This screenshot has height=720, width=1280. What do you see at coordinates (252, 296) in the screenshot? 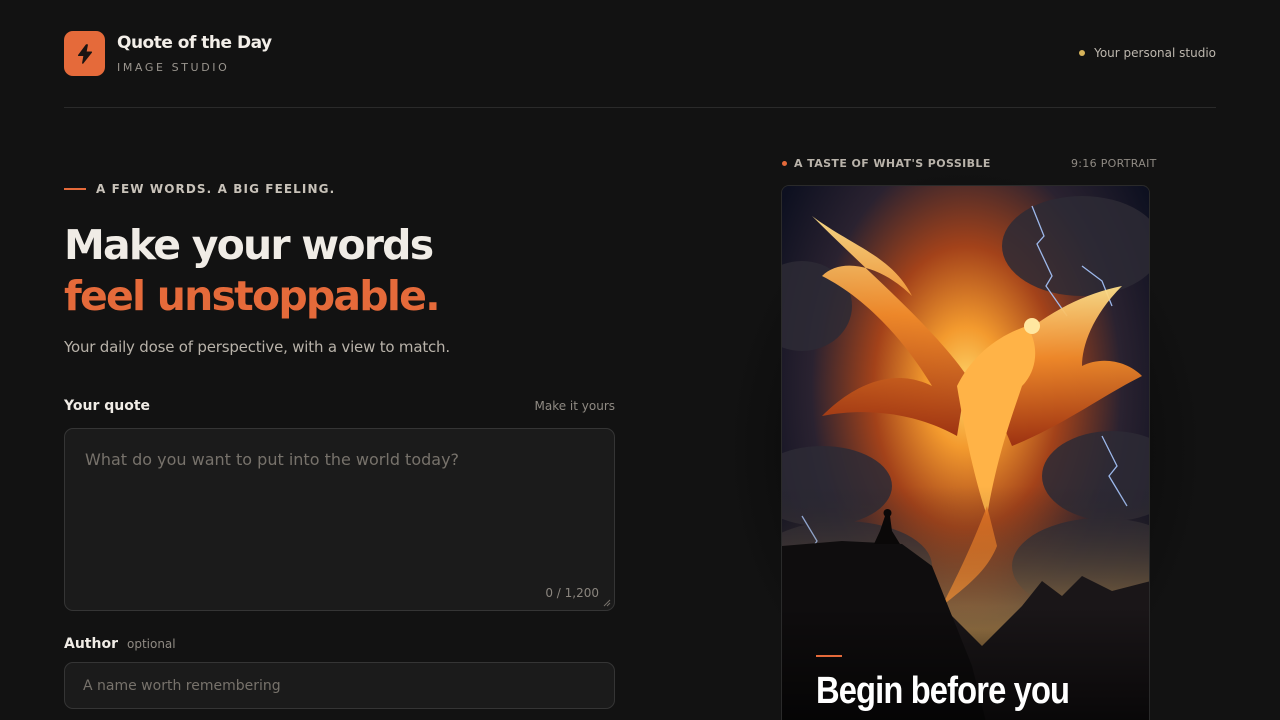
I see `headline-line-2: feel unstoppable.` at bounding box center [252, 296].